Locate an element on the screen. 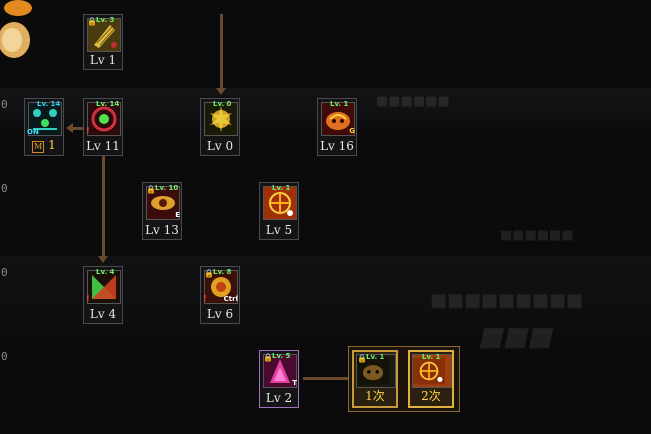  skill-level-tag: Lv. 3 is located at coordinates (105, 20).